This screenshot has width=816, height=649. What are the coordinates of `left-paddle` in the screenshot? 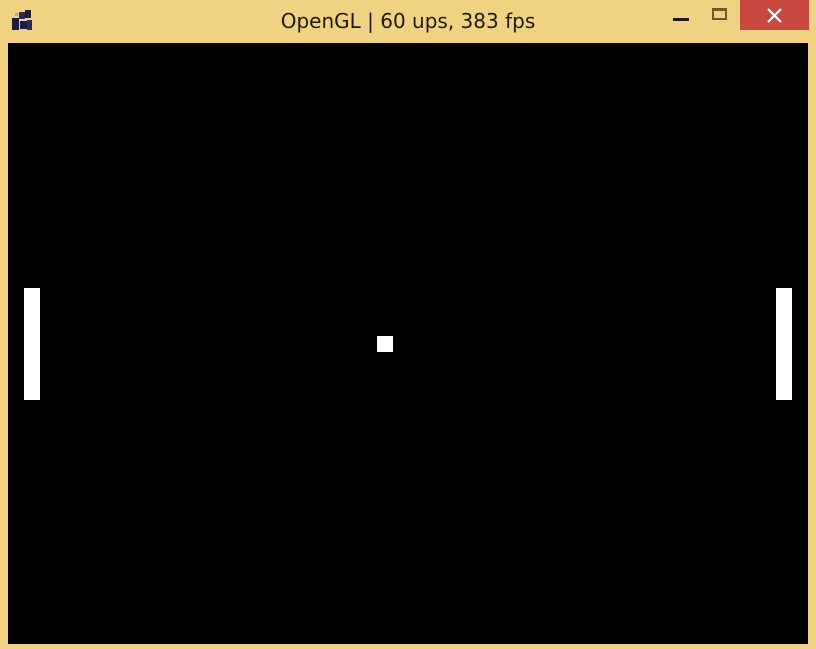 It's located at (32, 344).